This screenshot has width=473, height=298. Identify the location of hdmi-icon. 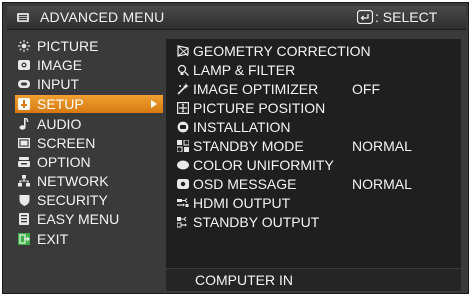
(183, 203).